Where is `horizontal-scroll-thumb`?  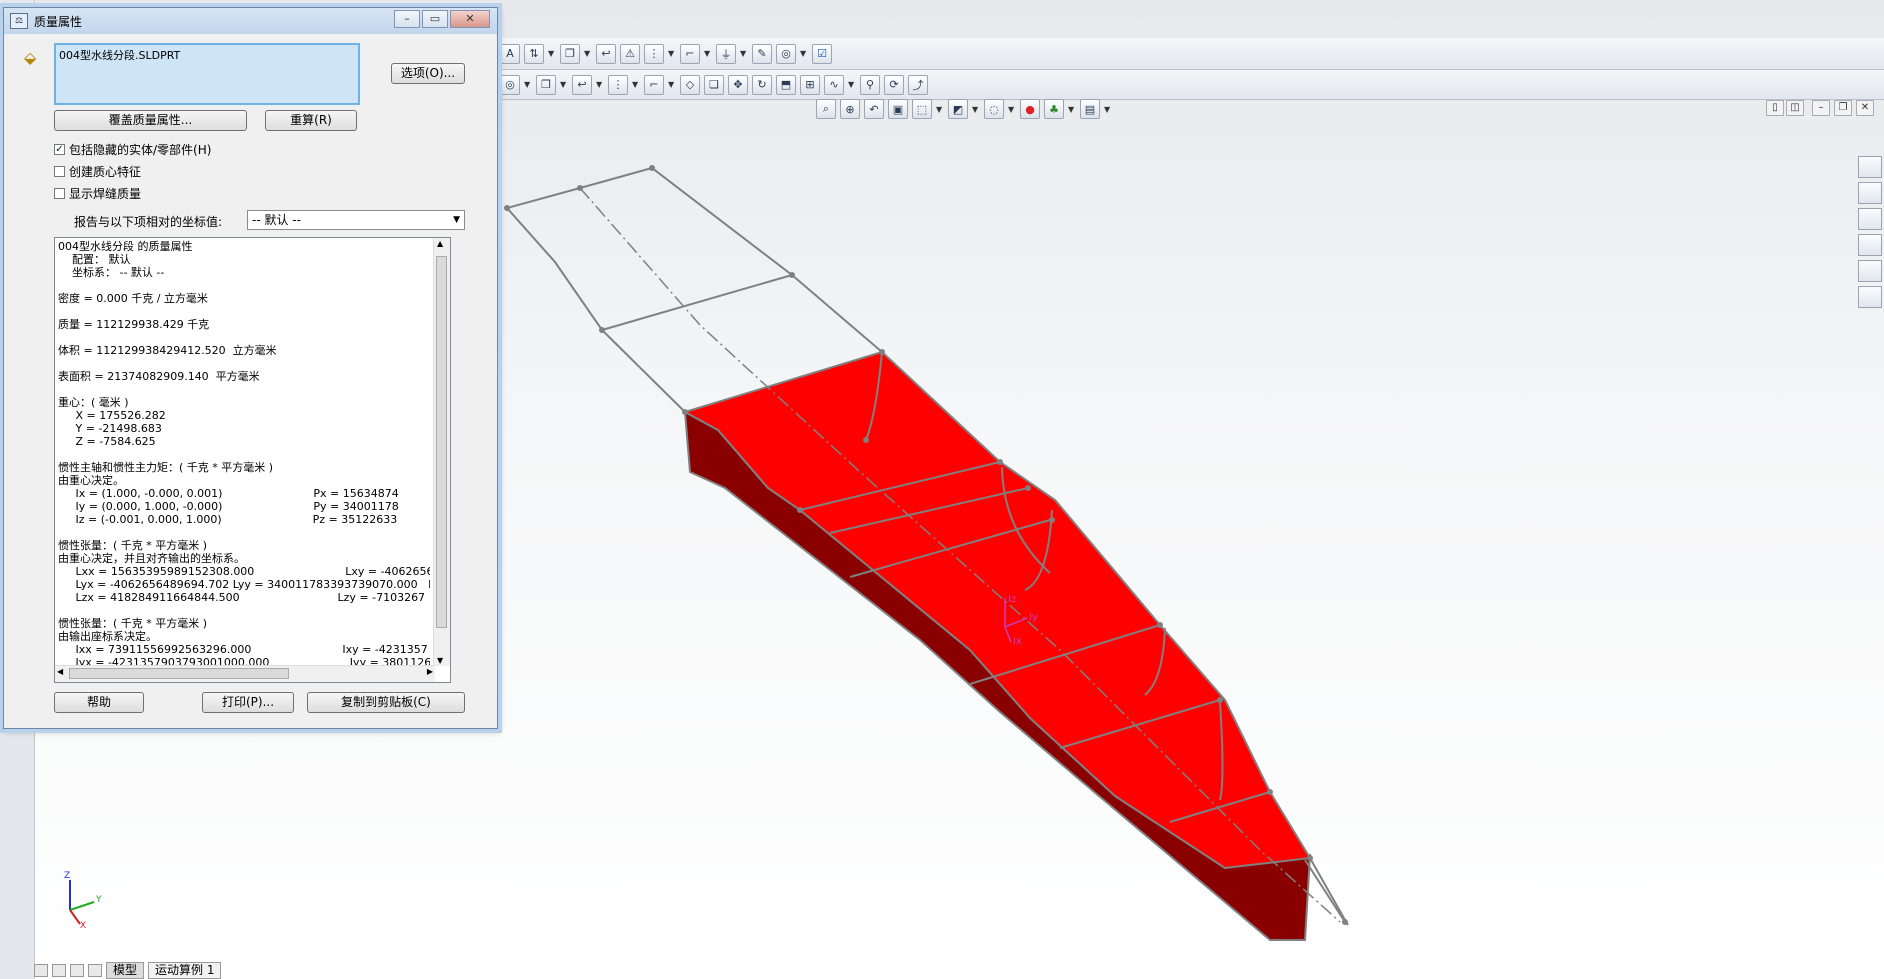 horizontal-scroll-thumb is located at coordinates (179, 673).